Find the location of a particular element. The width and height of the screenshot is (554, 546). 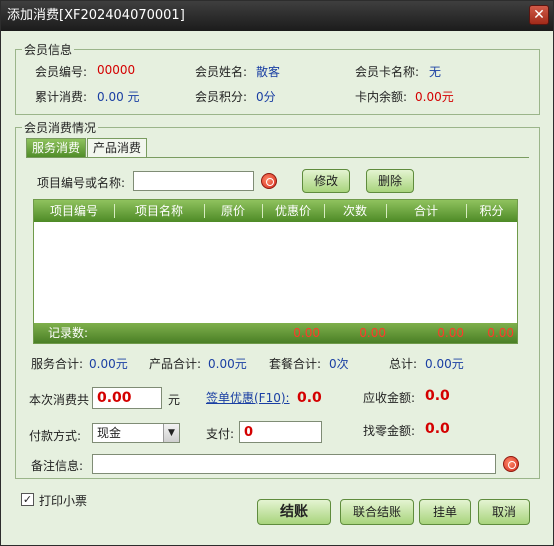

tab-service: 服务消费 is located at coordinates (56, 148).